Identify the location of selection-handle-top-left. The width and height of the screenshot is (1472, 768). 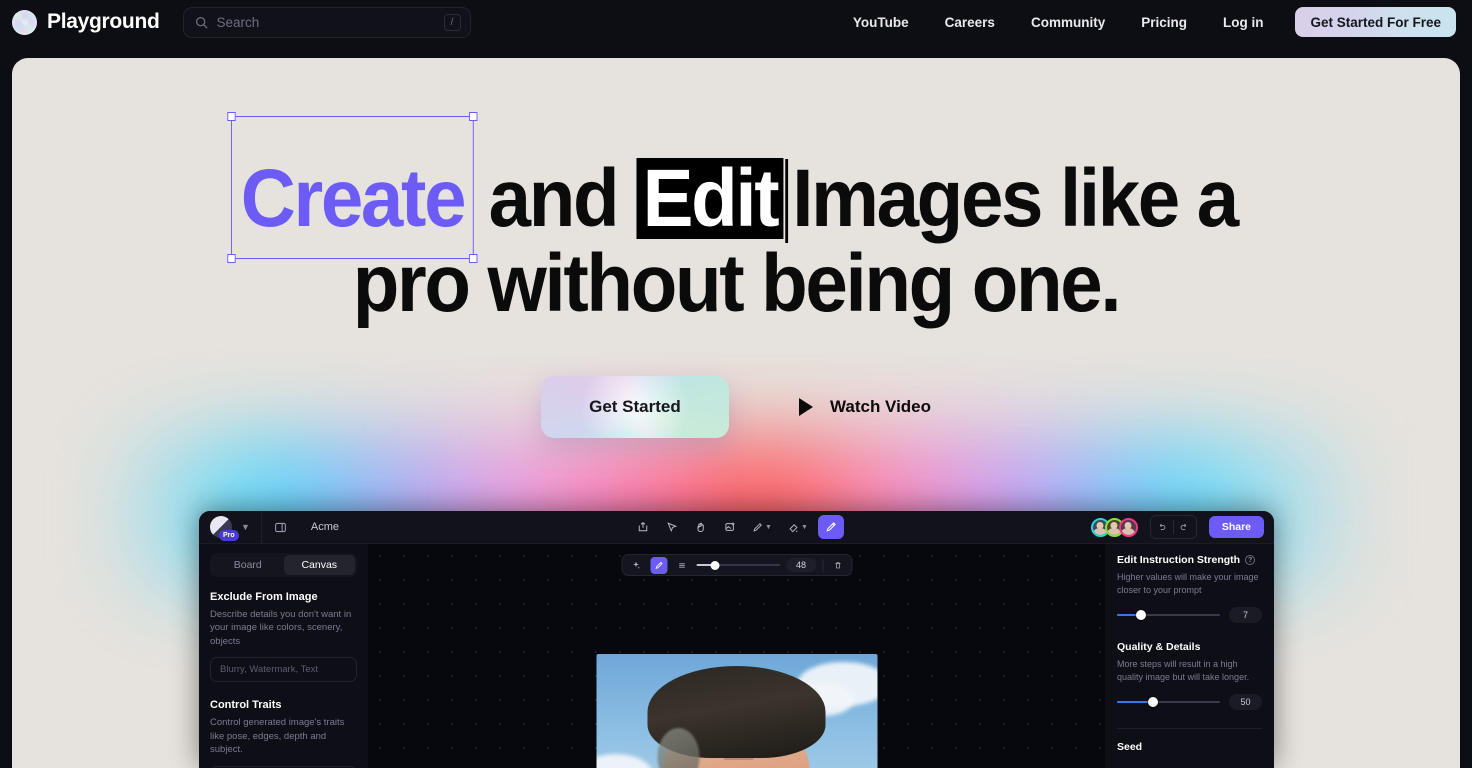
(232, 116).